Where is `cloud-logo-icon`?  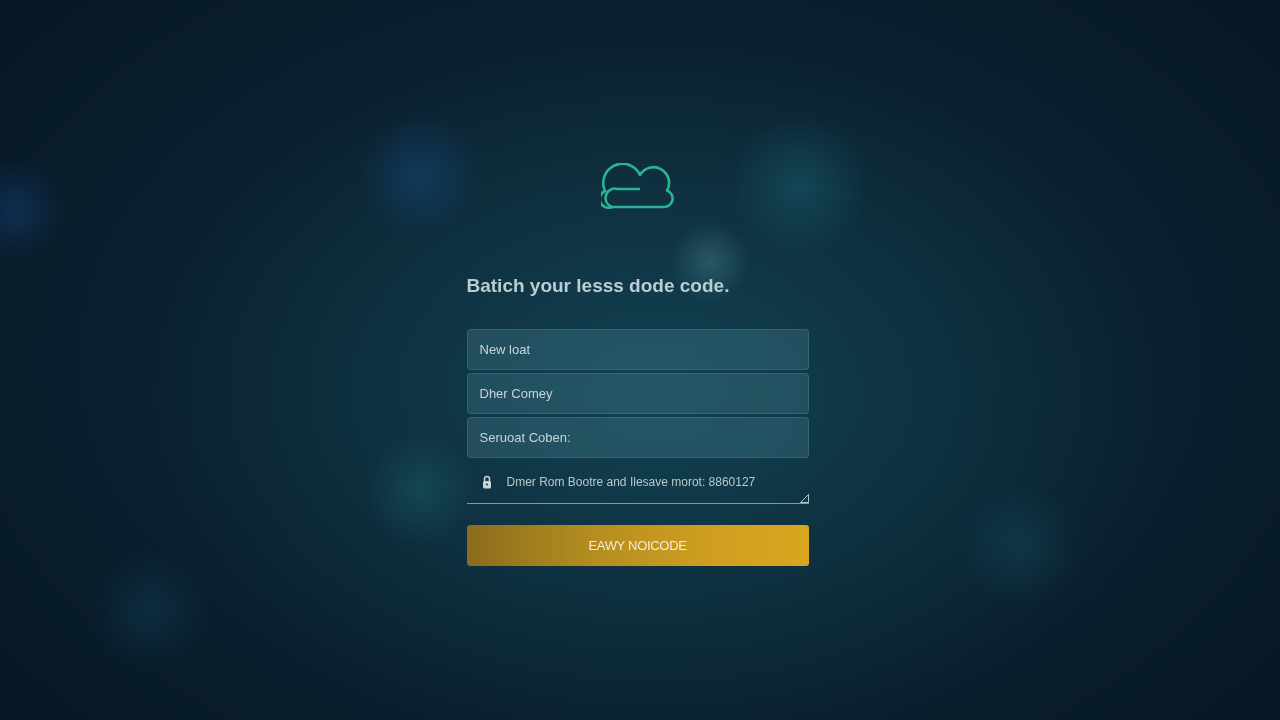
cloud-logo-icon is located at coordinates (637, 186).